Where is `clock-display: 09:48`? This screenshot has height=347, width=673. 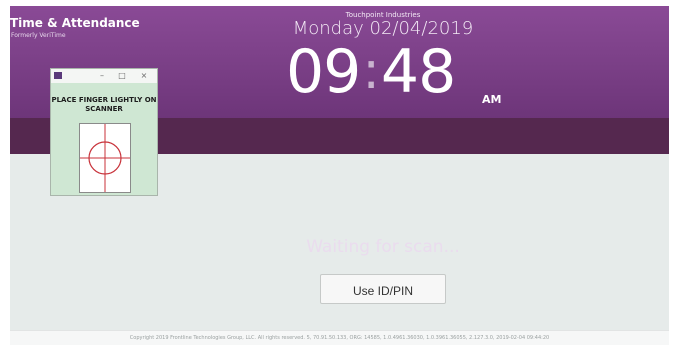 clock-display: 09:48 is located at coordinates (371, 71).